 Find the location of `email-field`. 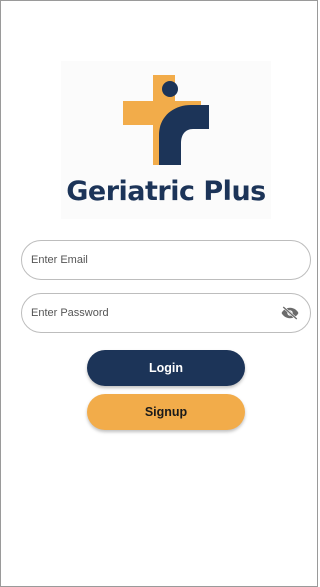

email-field is located at coordinates (166, 260).